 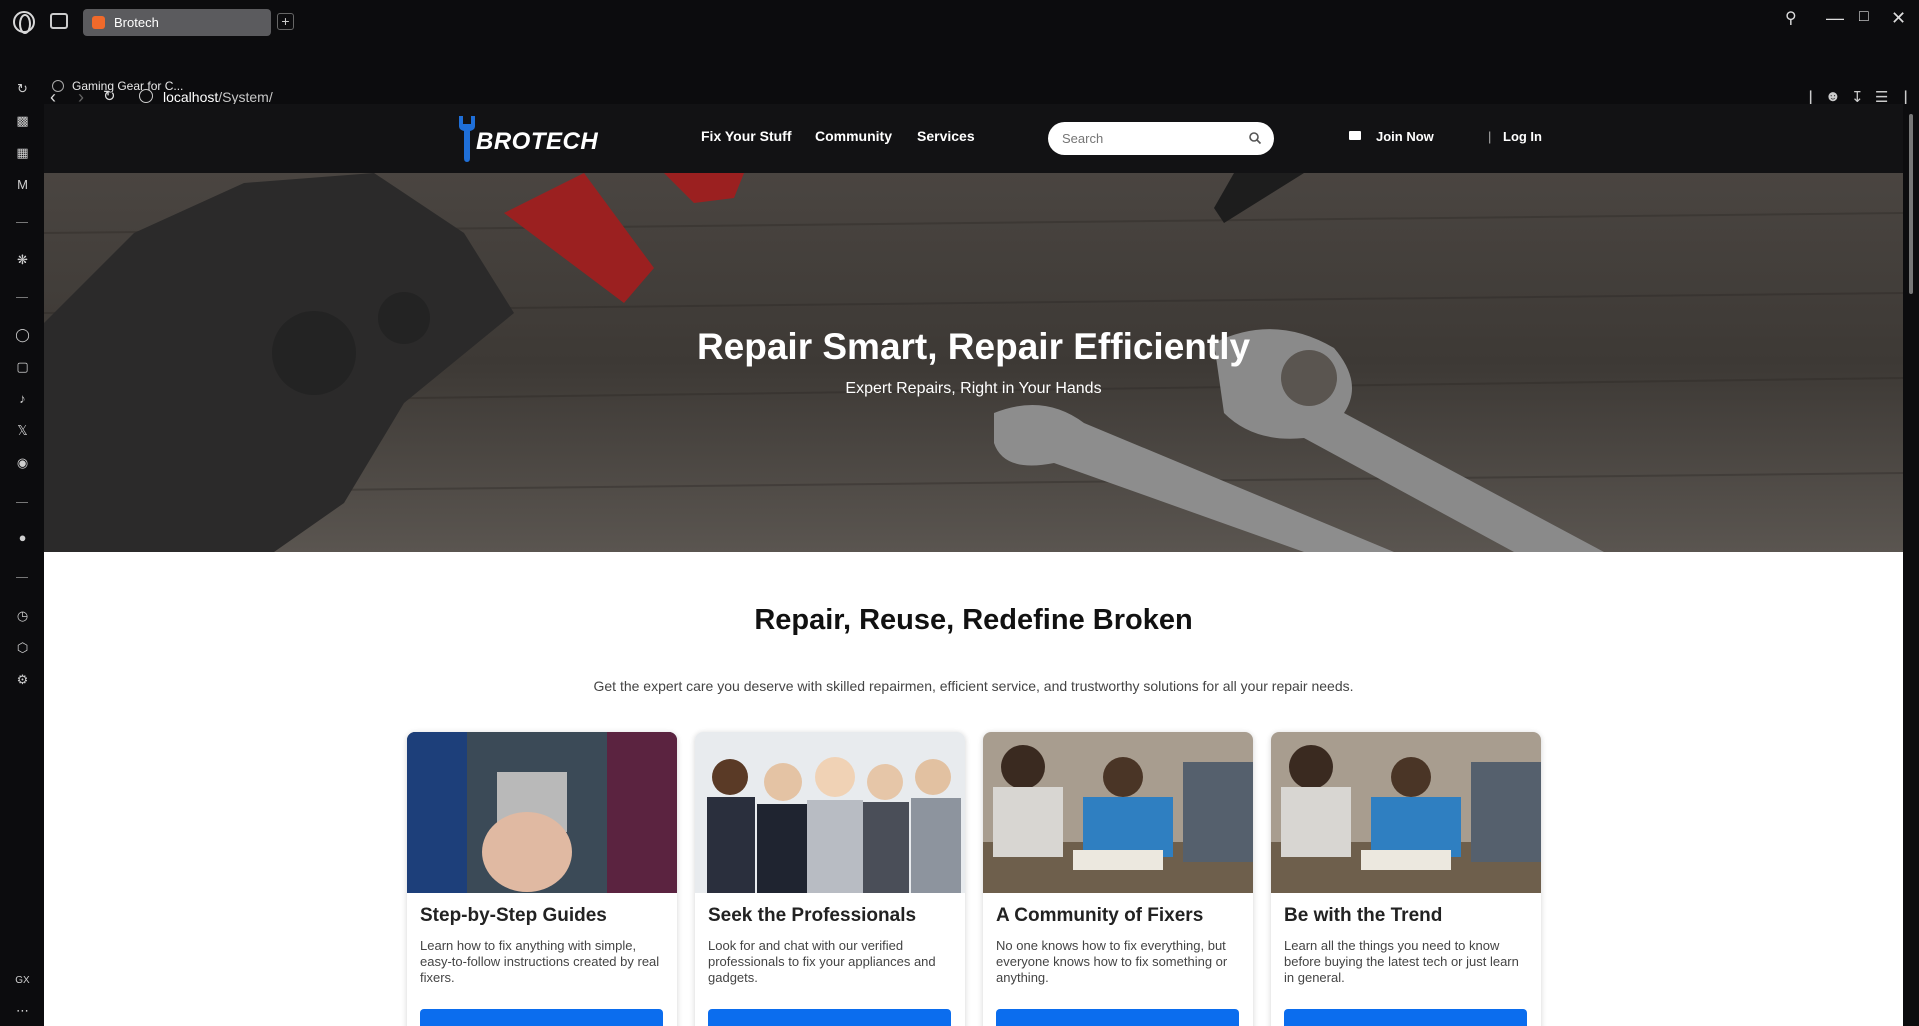 What do you see at coordinates (1355, 135) in the screenshot?
I see `mail-icon` at bounding box center [1355, 135].